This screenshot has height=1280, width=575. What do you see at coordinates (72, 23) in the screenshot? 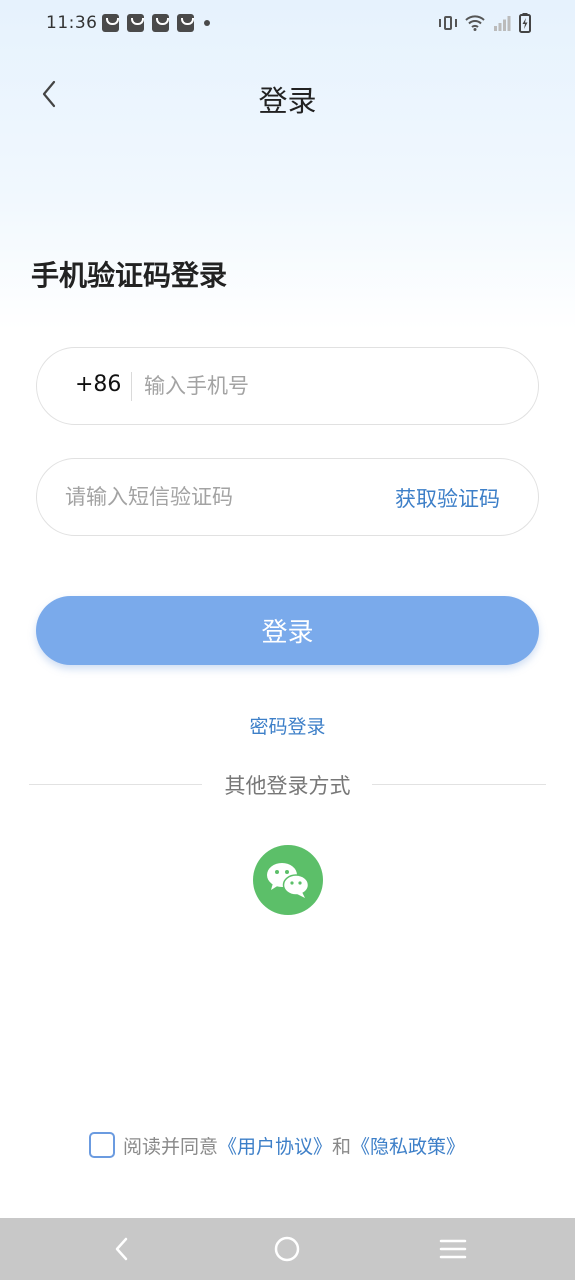
I see `status-time: 11:36` at bounding box center [72, 23].